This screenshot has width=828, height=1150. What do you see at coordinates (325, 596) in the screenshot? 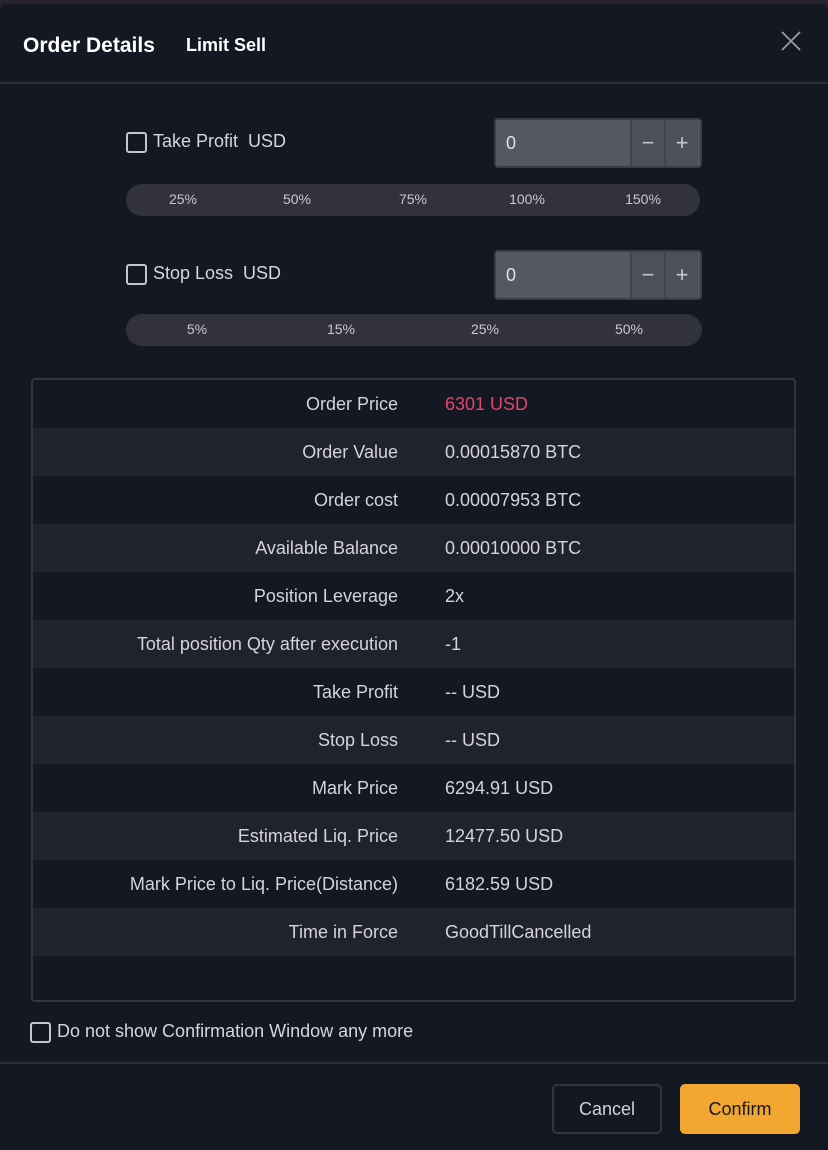
I see `detail-label: Position Leverage` at bounding box center [325, 596].